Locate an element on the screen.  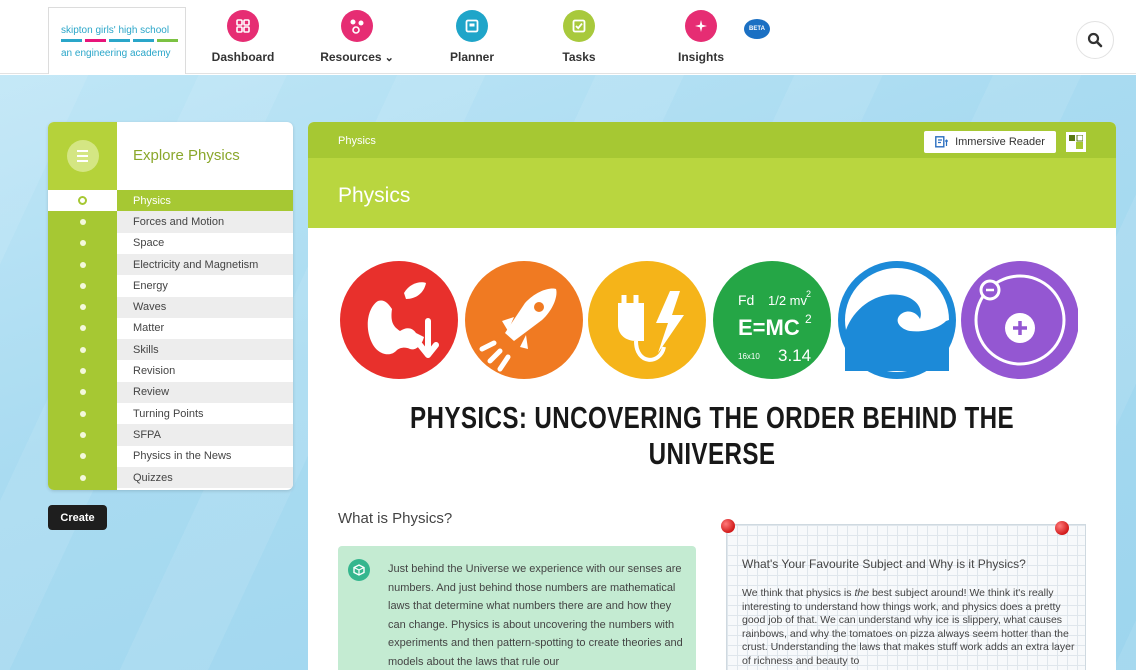
search-icon is located at coordinates (1095, 40).